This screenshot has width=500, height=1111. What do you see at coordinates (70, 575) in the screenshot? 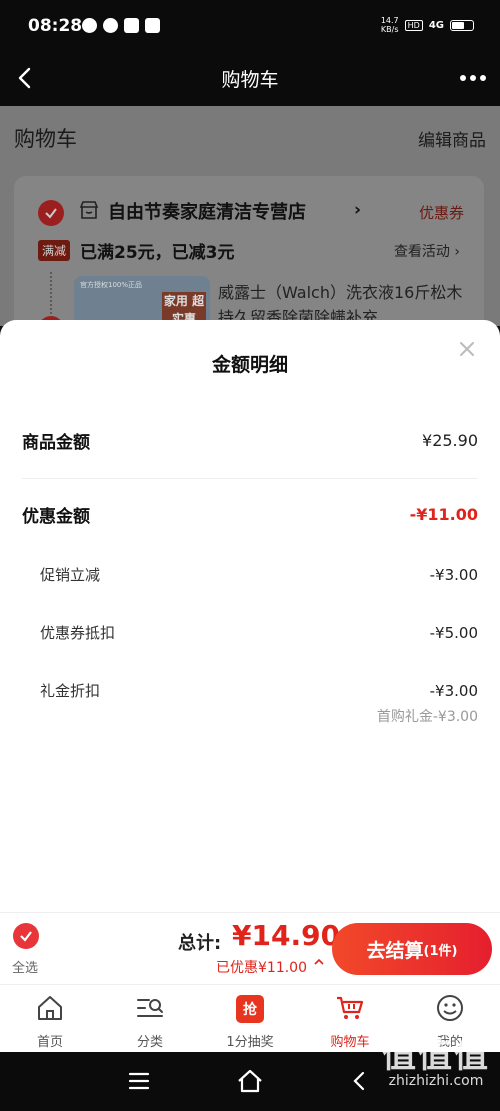
I see `promo-reduction-label: 促销立减` at bounding box center [70, 575].